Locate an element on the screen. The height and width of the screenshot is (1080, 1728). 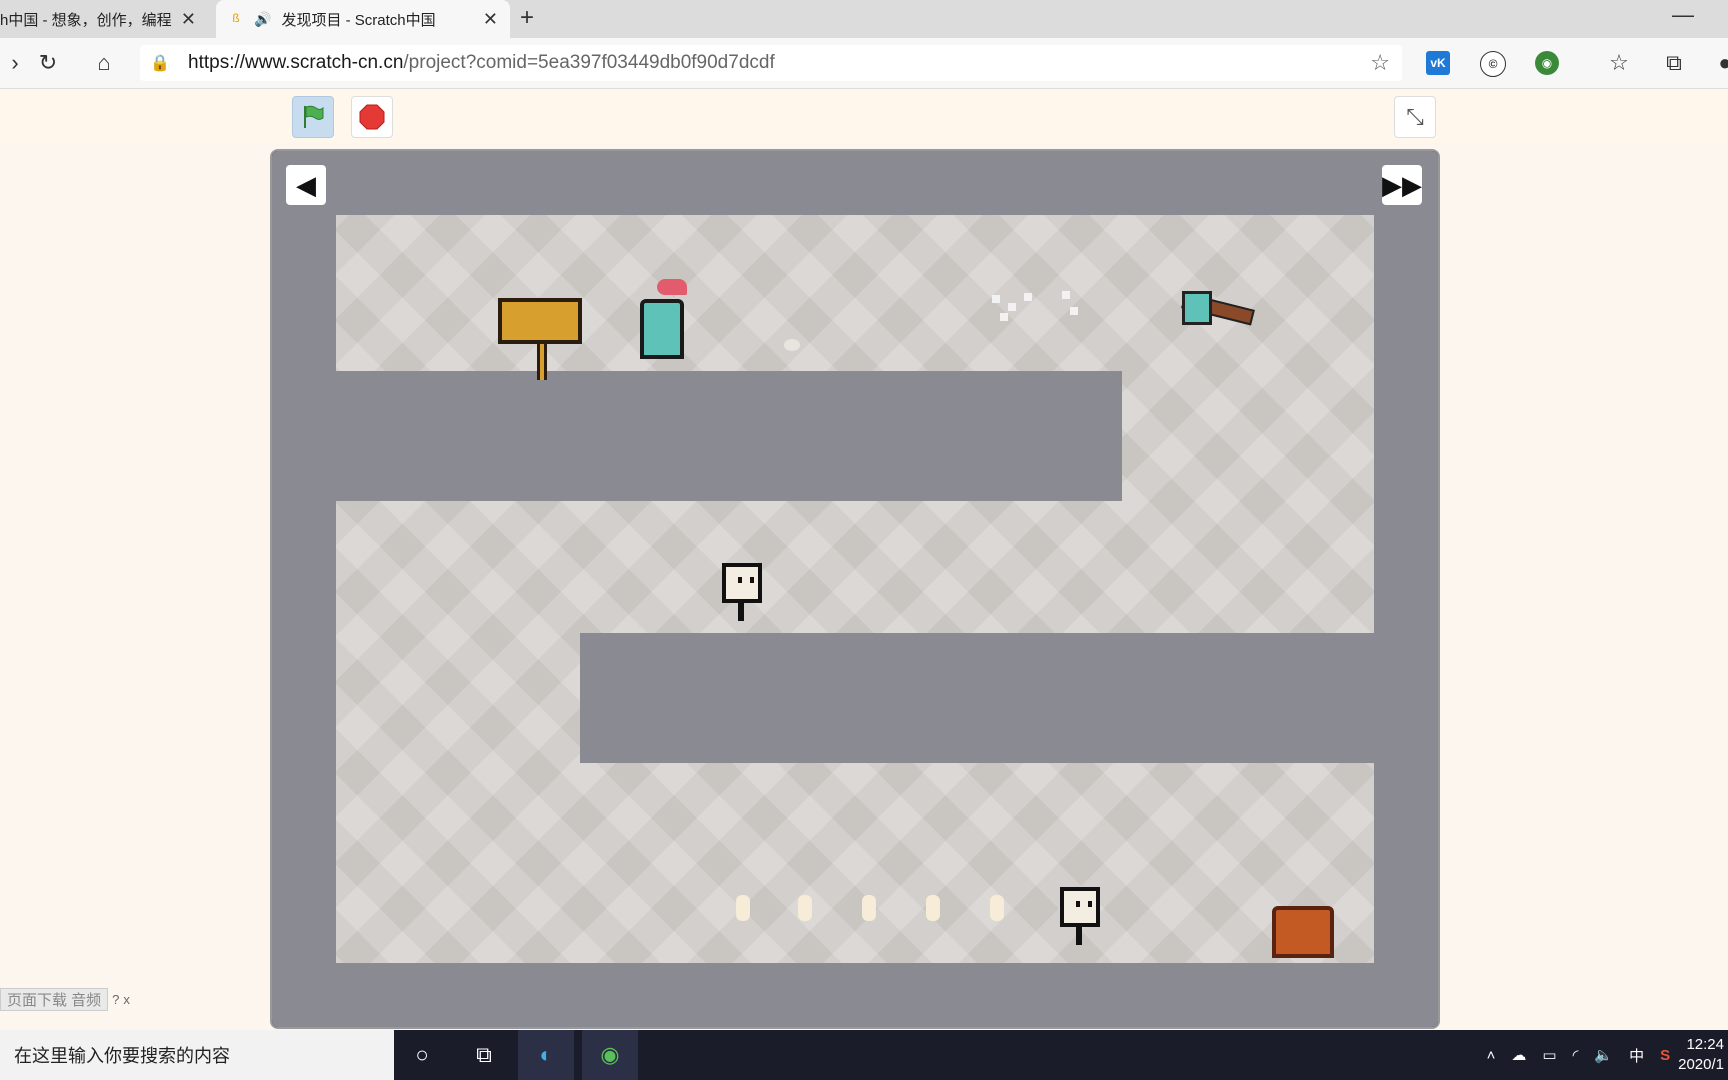
extension-globe-icon: ◉ is located at coordinates (1547, 63).